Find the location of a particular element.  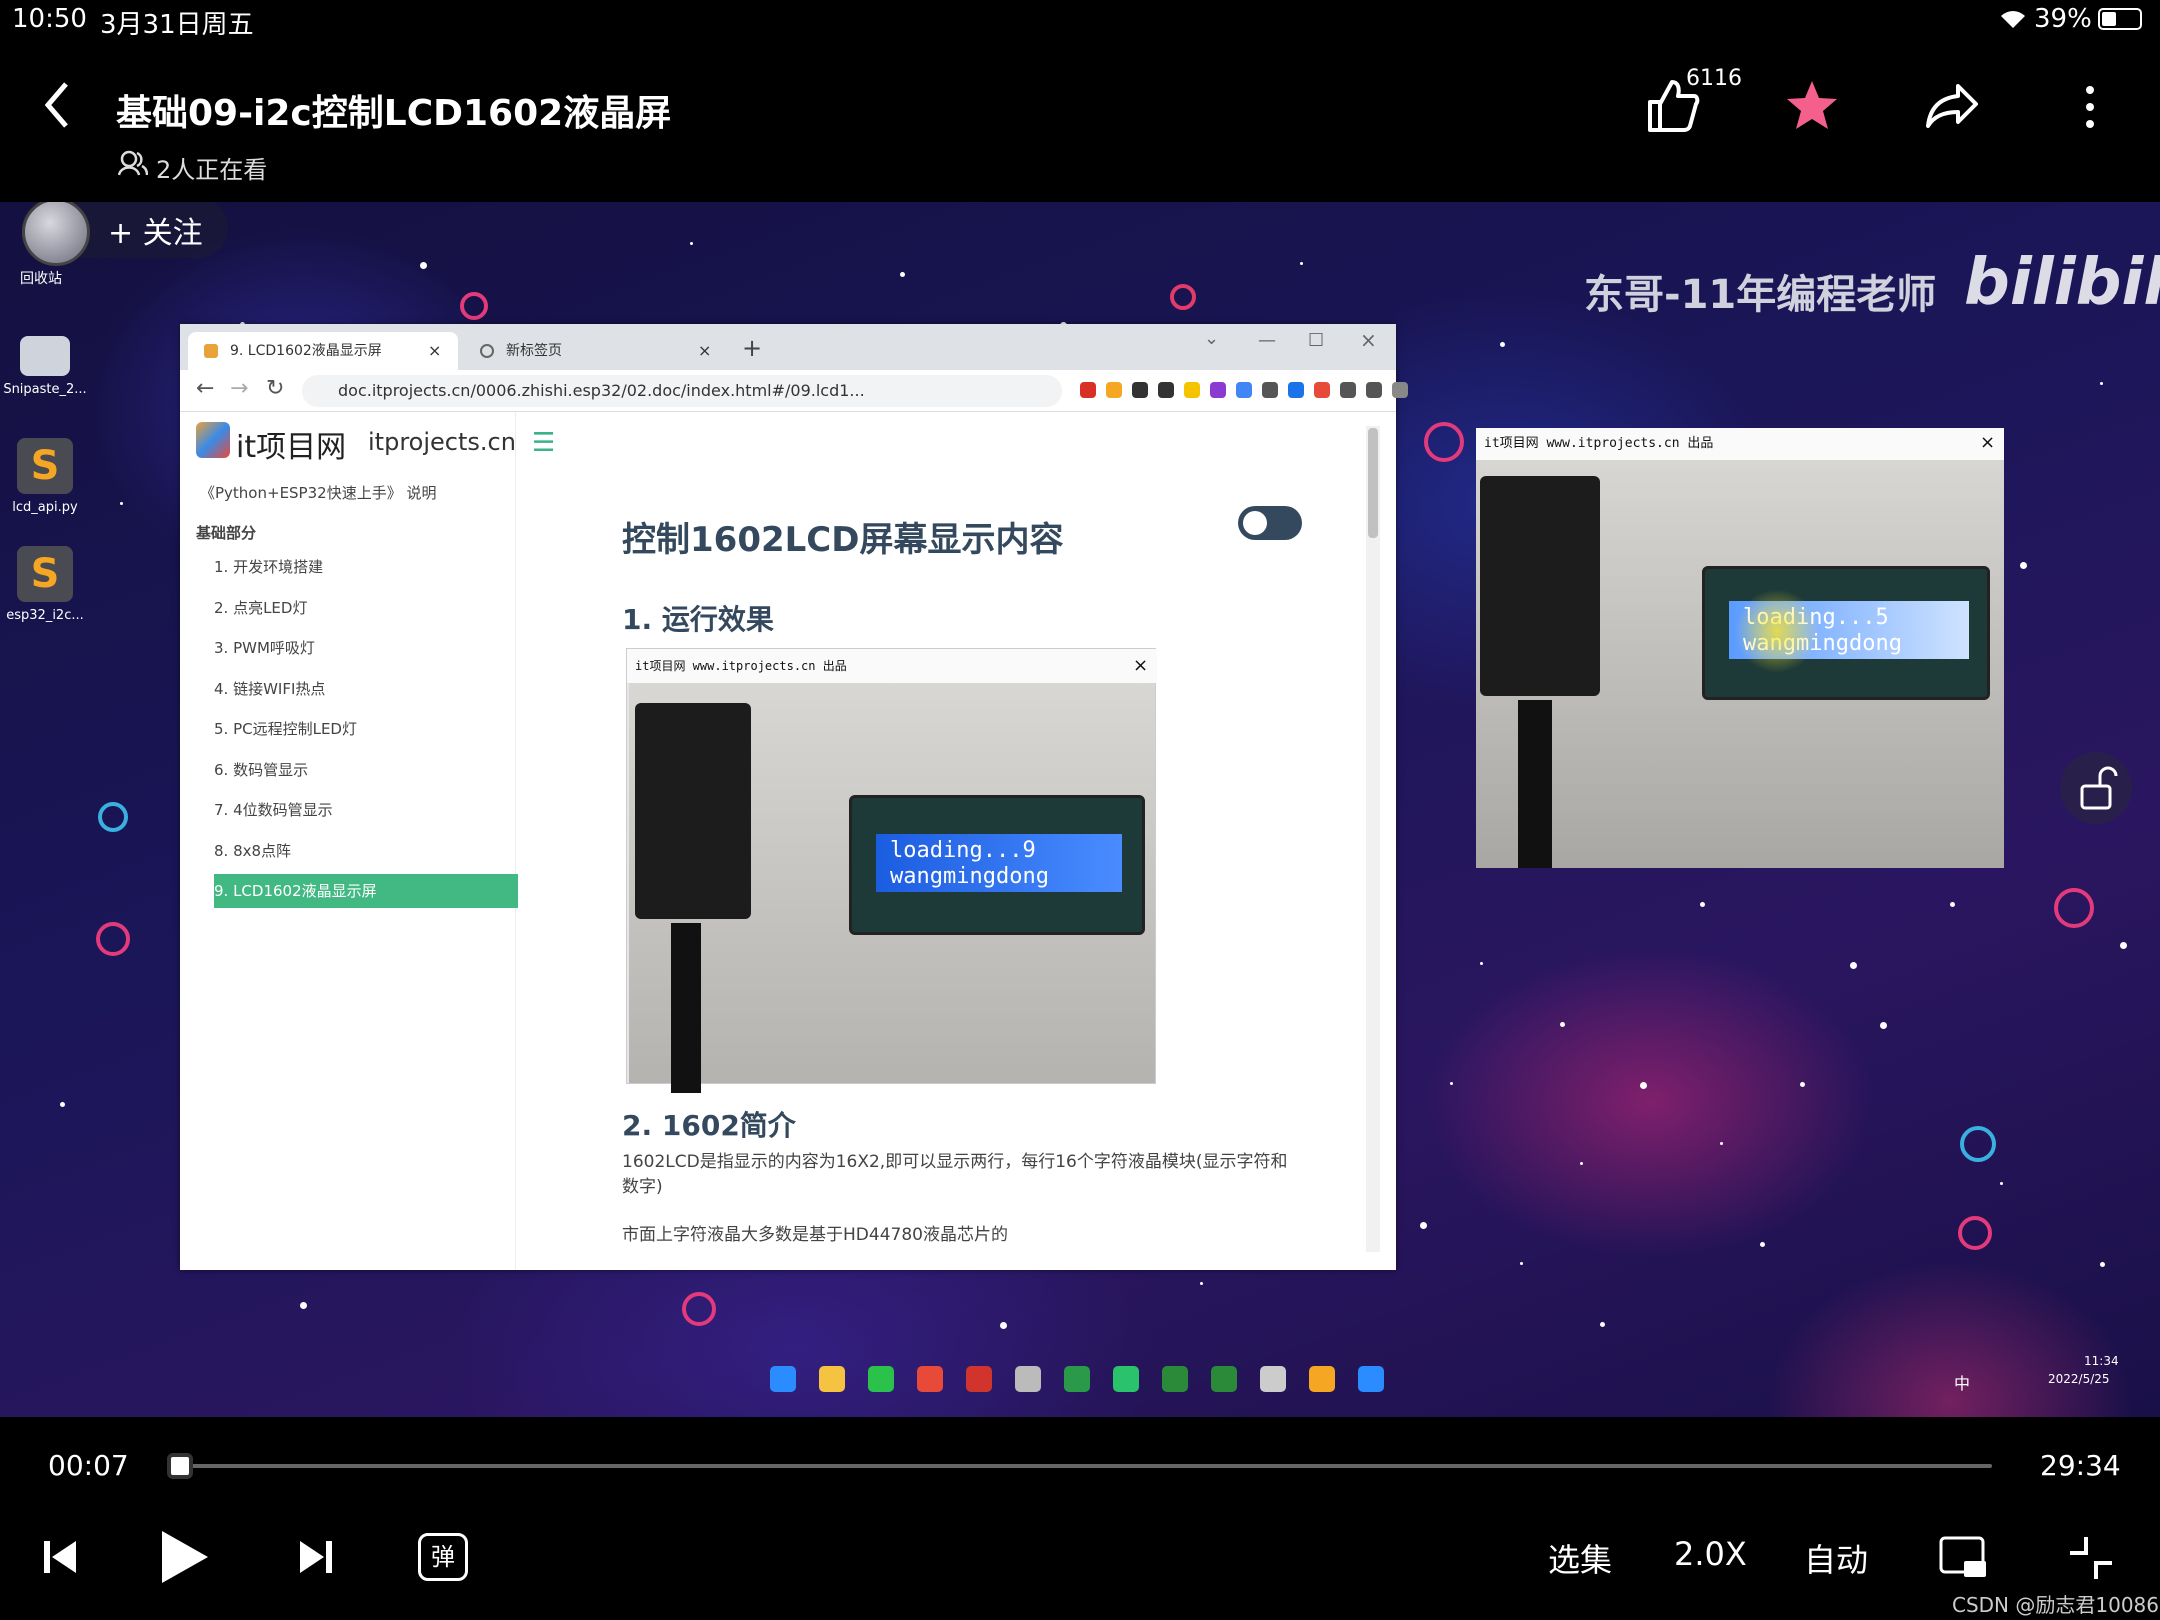

sidebar-nav-item: 1. 开发环境搭建 is located at coordinates (366, 567).